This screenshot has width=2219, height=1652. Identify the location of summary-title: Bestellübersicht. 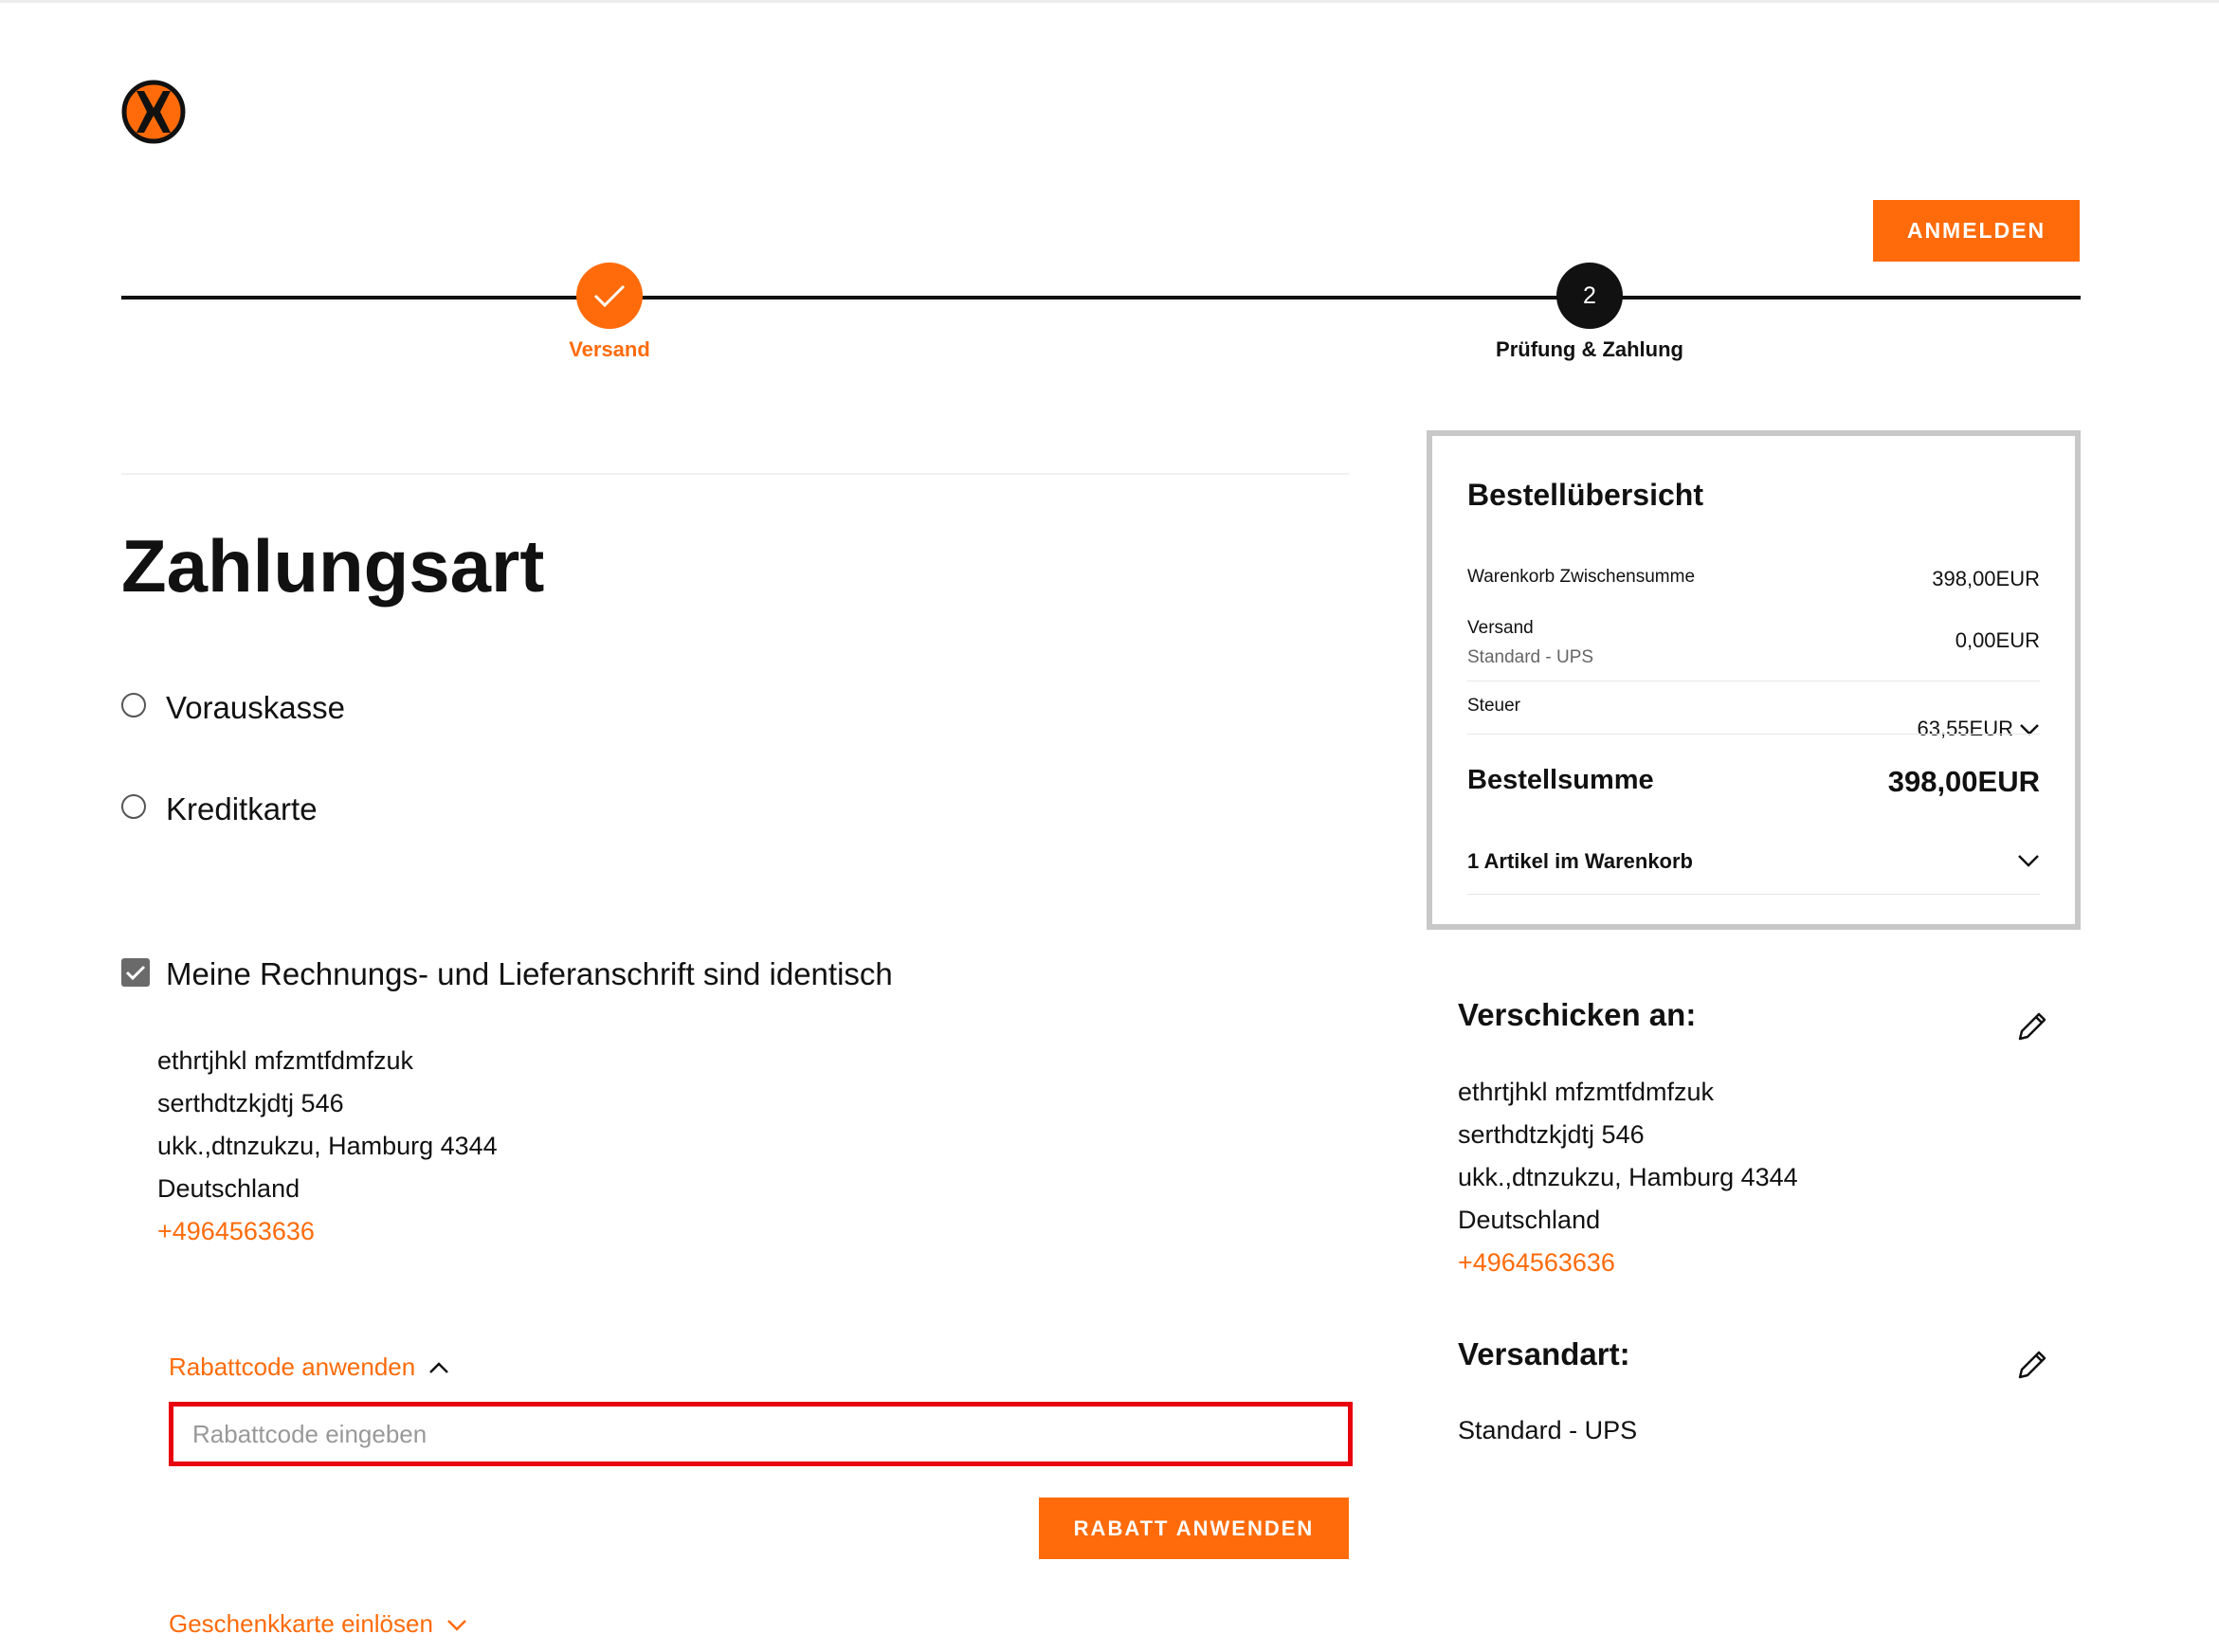
(1585, 495).